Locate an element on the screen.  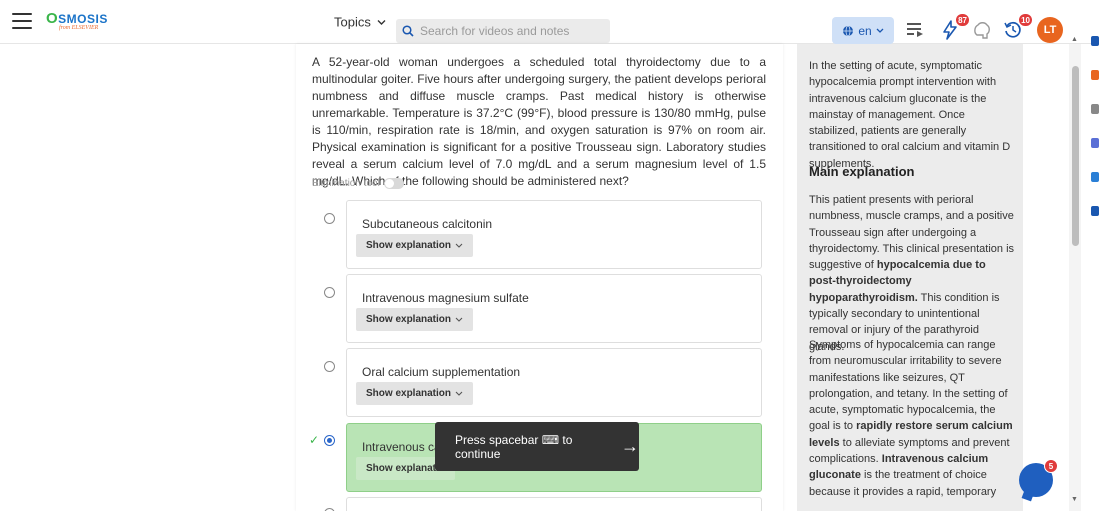
globe-icon is located at coordinates (848, 30).